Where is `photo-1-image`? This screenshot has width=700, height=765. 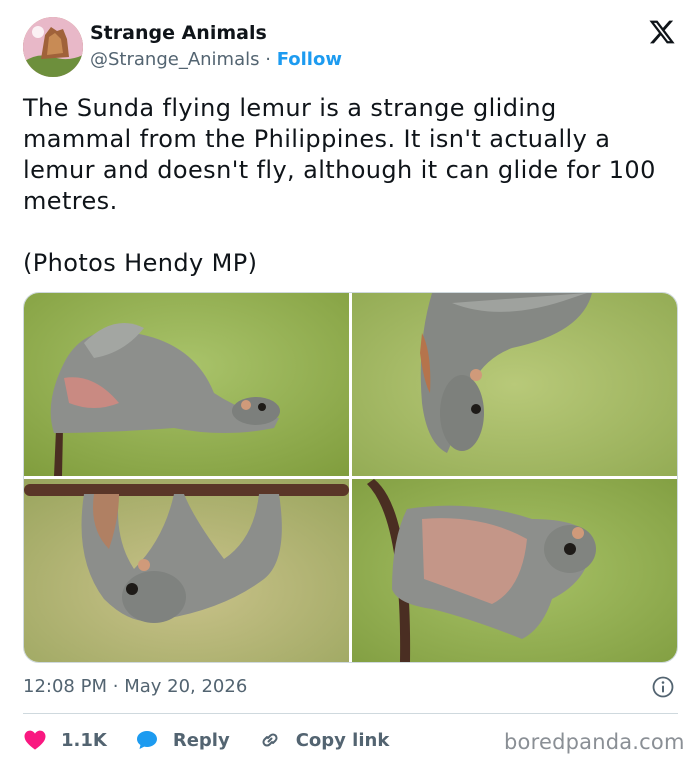 photo-1-image is located at coordinates (186, 384).